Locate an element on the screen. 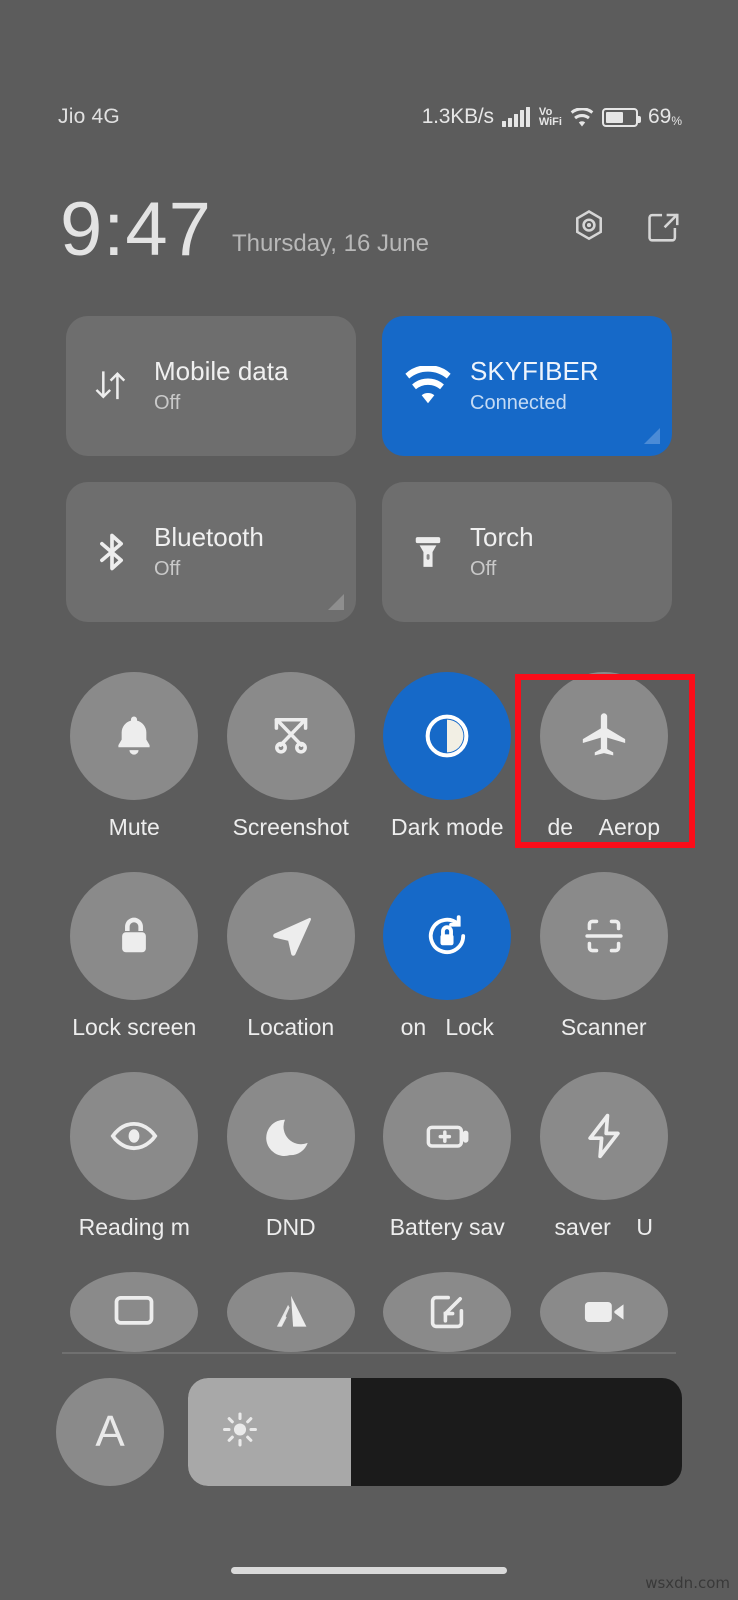 The height and width of the screenshot is (1600, 738). video-camera-icon is located at coordinates (603, 1312).